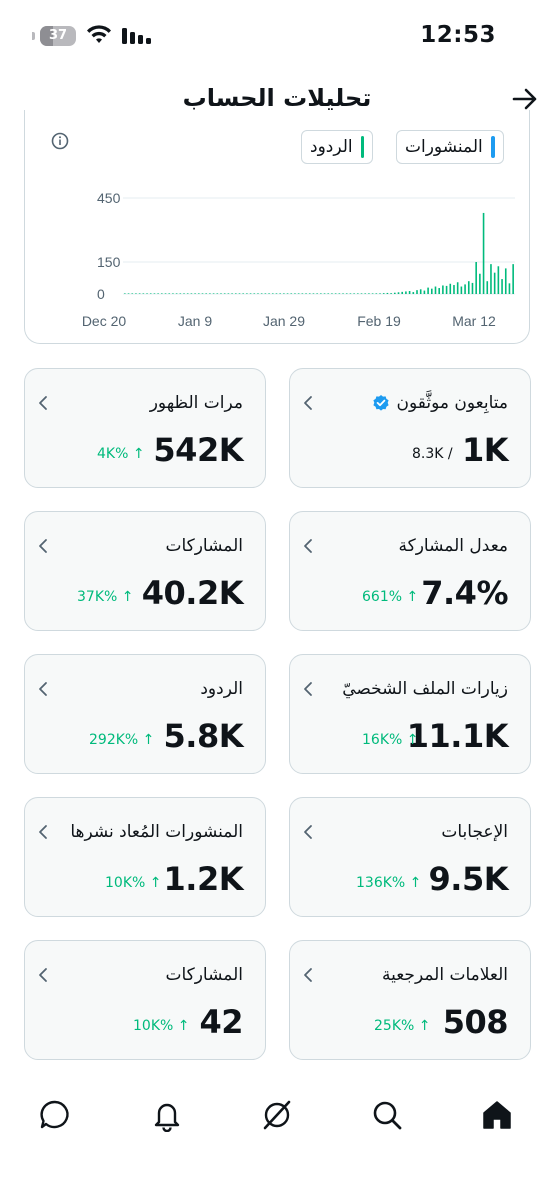 This screenshot has width=554, height=1199. Describe the element at coordinates (410, 428) in the screenshot. I see `stat-card-verified-followers: متابِعون موثَّقون 1K 8.3K /` at that location.